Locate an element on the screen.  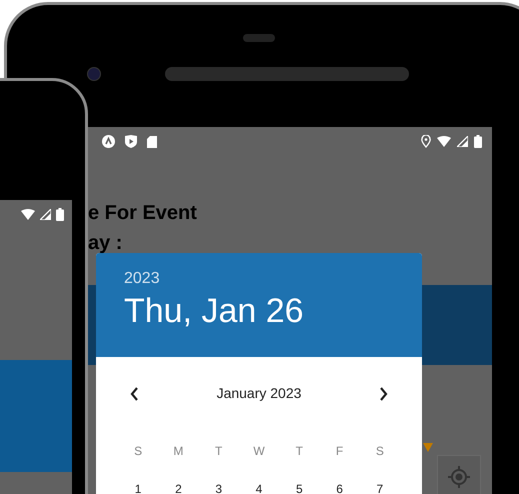
shield-play-icon is located at coordinates (131, 141).